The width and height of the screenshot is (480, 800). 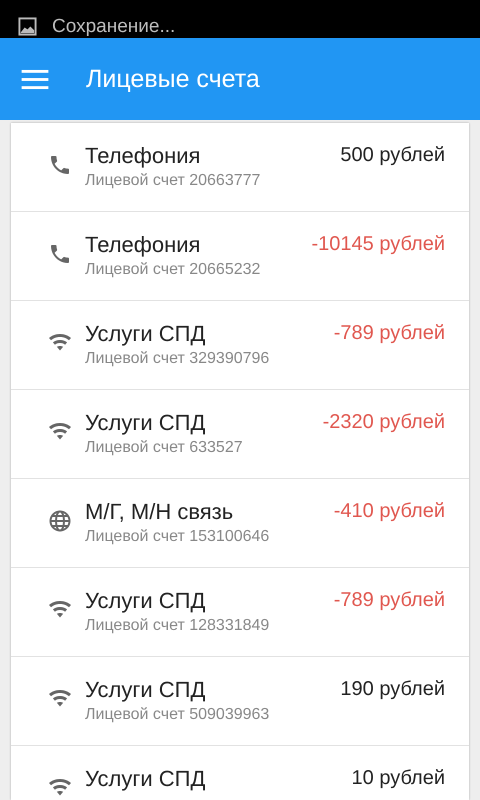 I want to click on image-icon, so click(x=27, y=26).